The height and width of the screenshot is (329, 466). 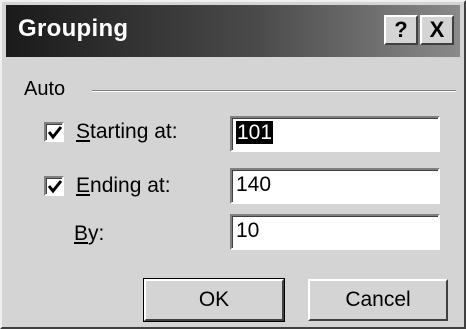 I want to click on cancel-button-label: Cancel, so click(x=378, y=299).